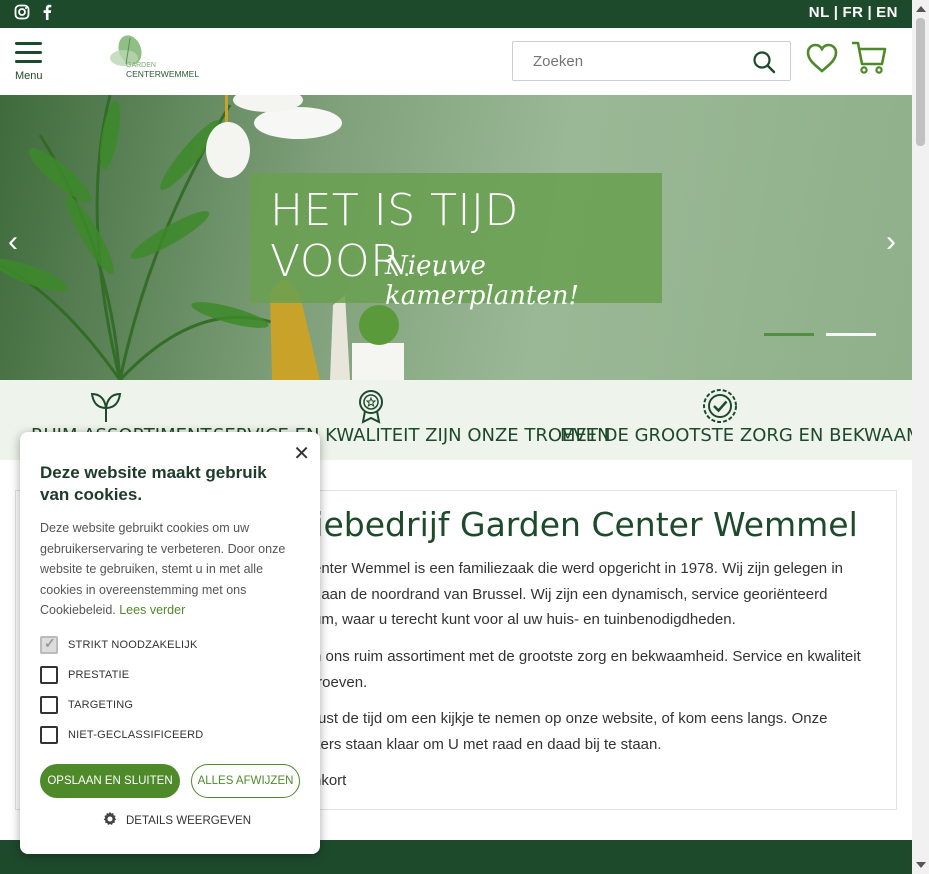  Describe the element at coordinates (340, 682) in the screenshot. I see `about-paragraph-2-line-2: troeven.` at that location.